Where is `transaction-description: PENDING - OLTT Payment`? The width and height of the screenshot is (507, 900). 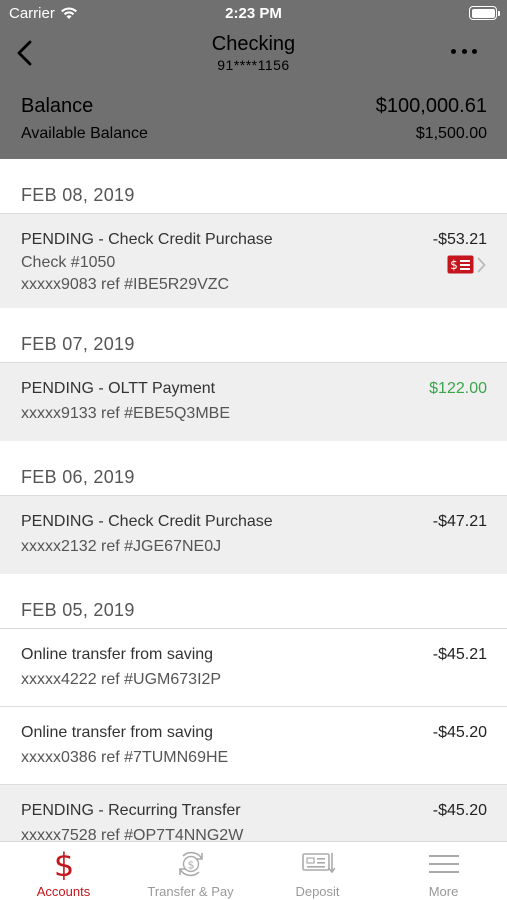
transaction-description: PENDING - OLTT Payment is located at coordinates (118, 388).